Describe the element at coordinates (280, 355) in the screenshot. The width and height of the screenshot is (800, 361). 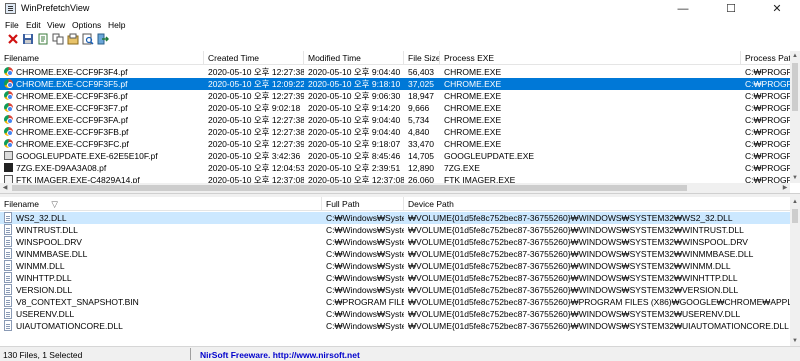
I see `nirsoft-link: NirSoft Freeware. http://www.nirsoft.net` at that location.